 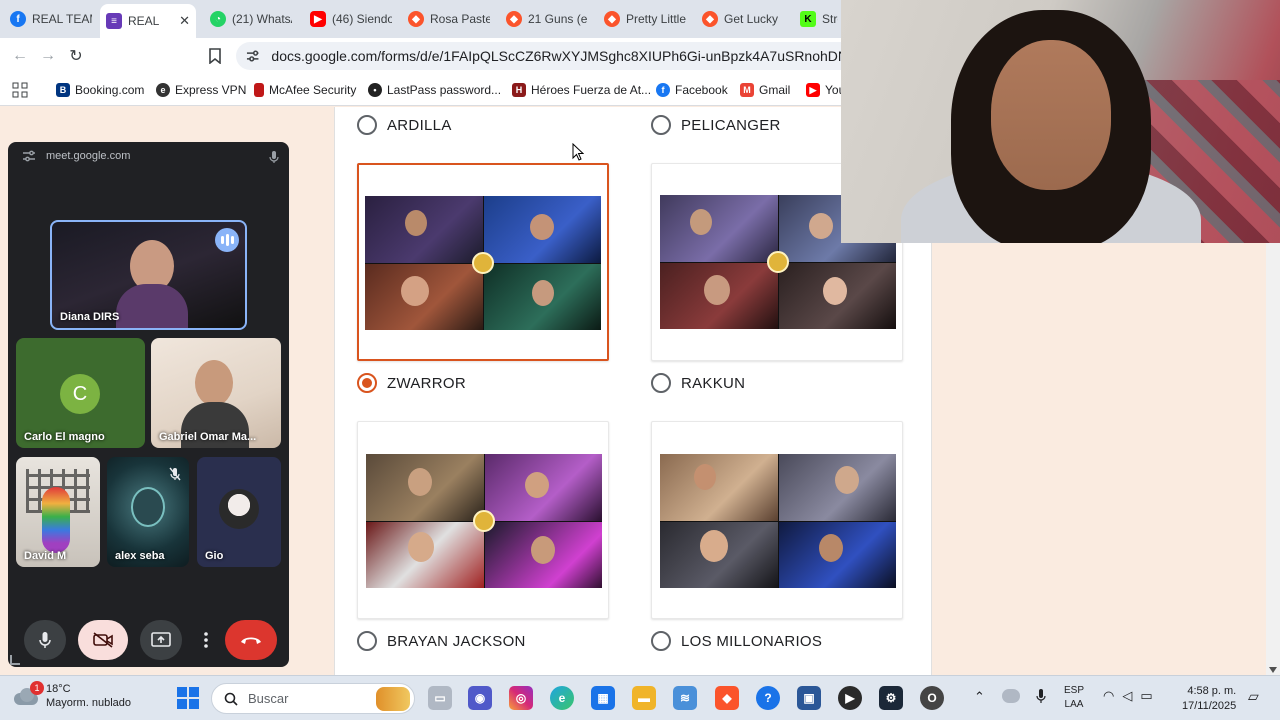 I want to click on whatsapp-icon: ◔, so click(x=218, y=19).